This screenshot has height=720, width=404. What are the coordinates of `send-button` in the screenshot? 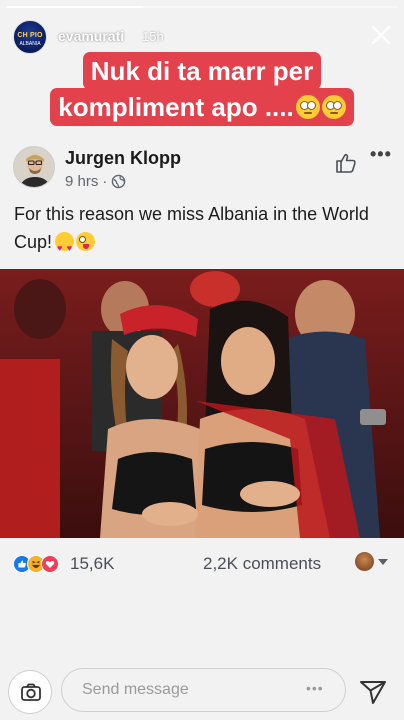 It's located at (373, 691).